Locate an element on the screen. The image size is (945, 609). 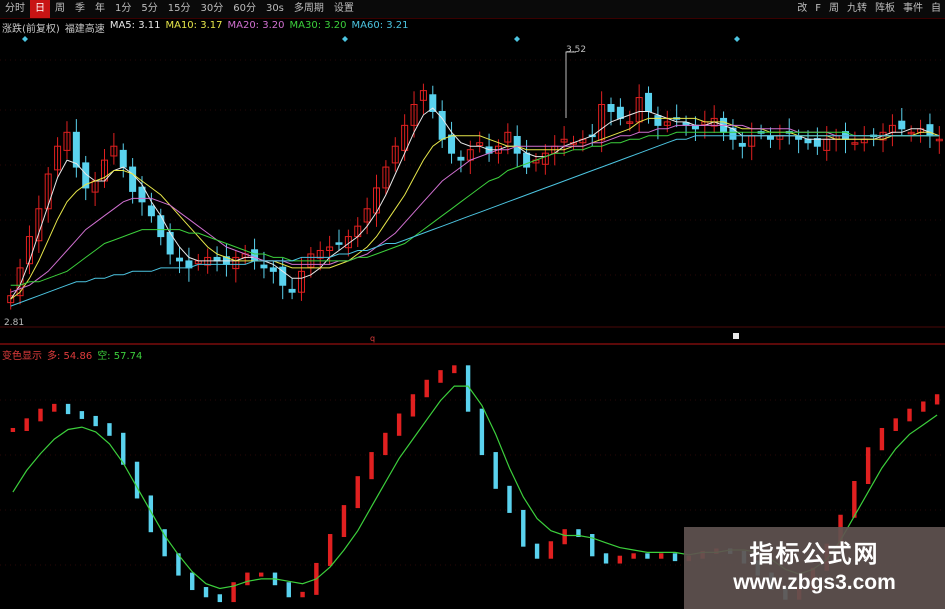
upper-legend-item-4: MA20: 3.20 is located at coordinates (256, 25).